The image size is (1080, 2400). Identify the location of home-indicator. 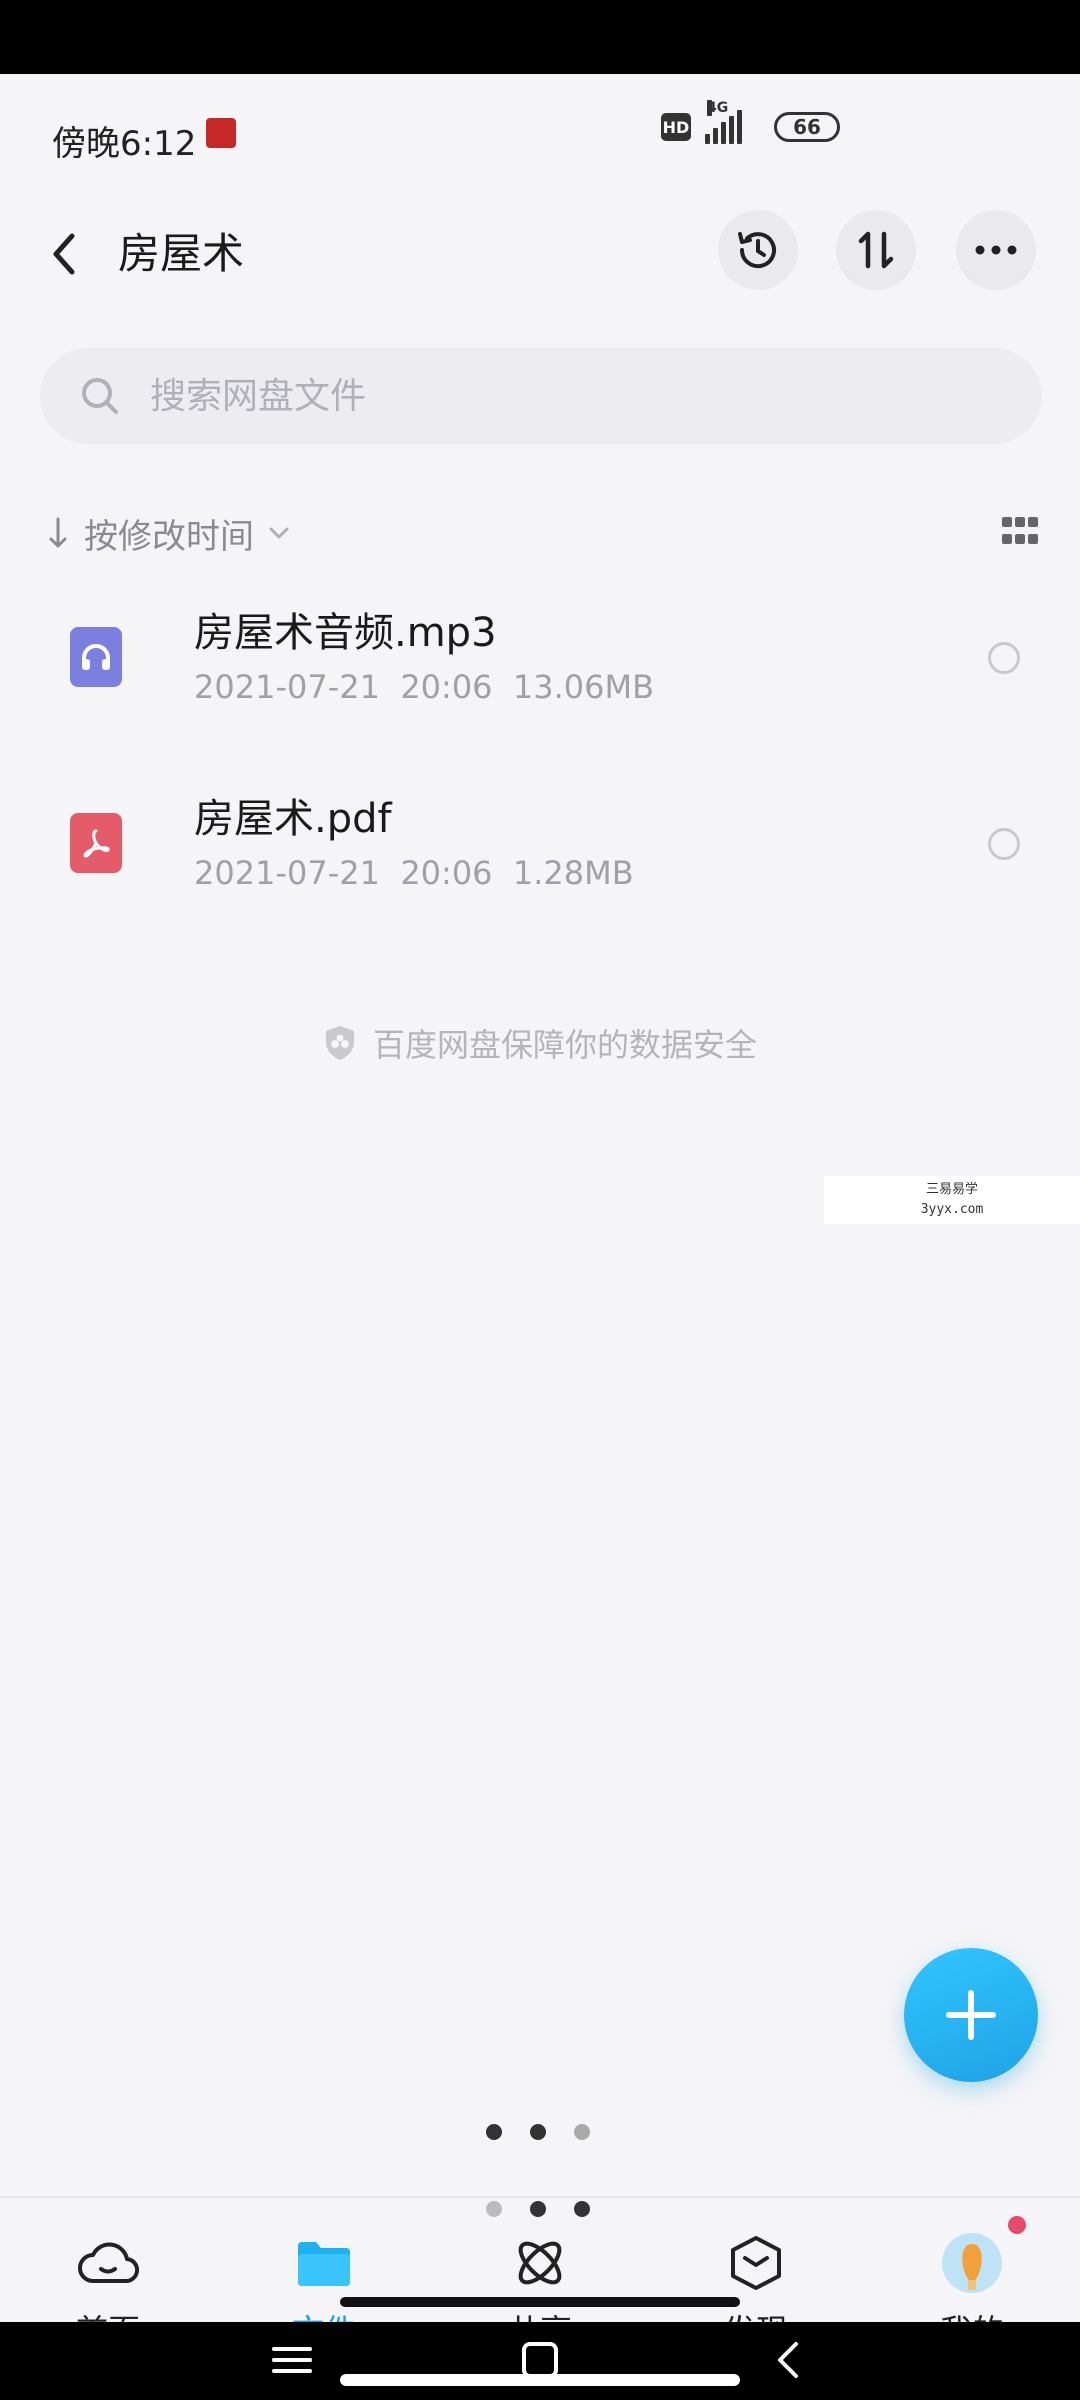
(540, 2380).